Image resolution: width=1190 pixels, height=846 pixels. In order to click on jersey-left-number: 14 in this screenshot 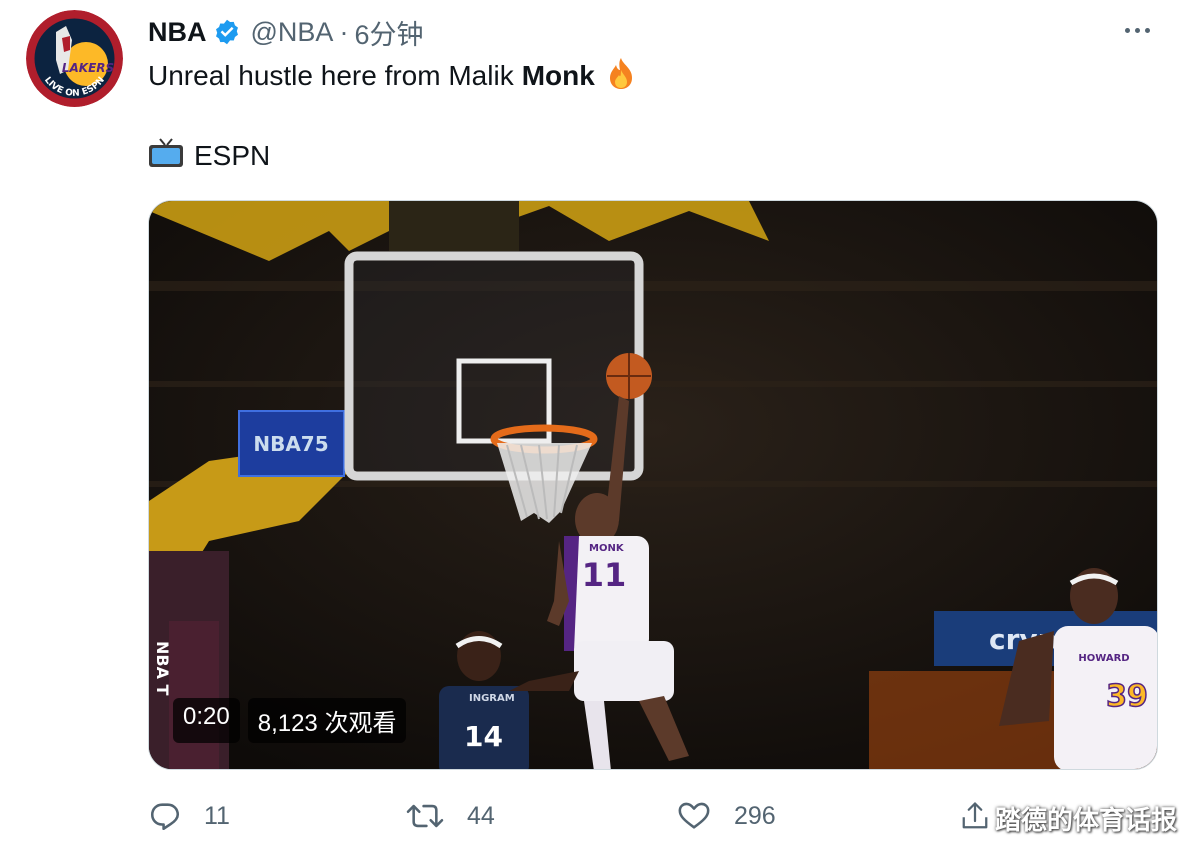, I will do `click(483, 736)`.